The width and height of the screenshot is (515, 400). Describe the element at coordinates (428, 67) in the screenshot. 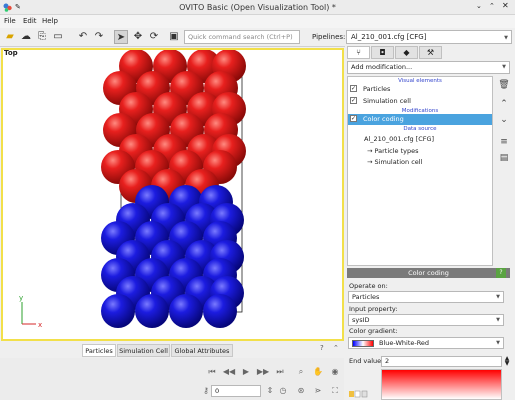

I see `add-modification-select: Add modification... ▼` at that location.